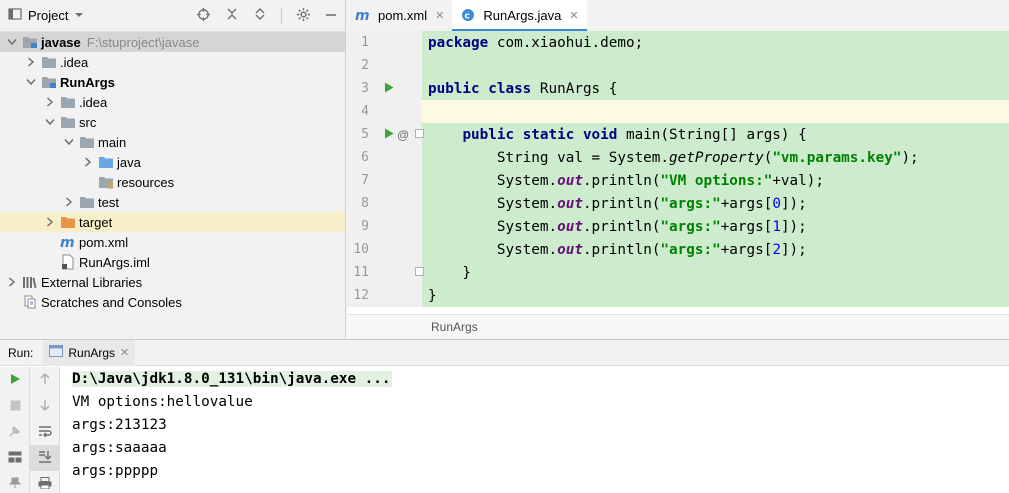 Image resolution: width=1009 pixels, height=493 pixels. What do you see at coordinates (715, 88) in the screenshot?
I see `code-text: public class RunArgs {` at bounding box center [715, 88].